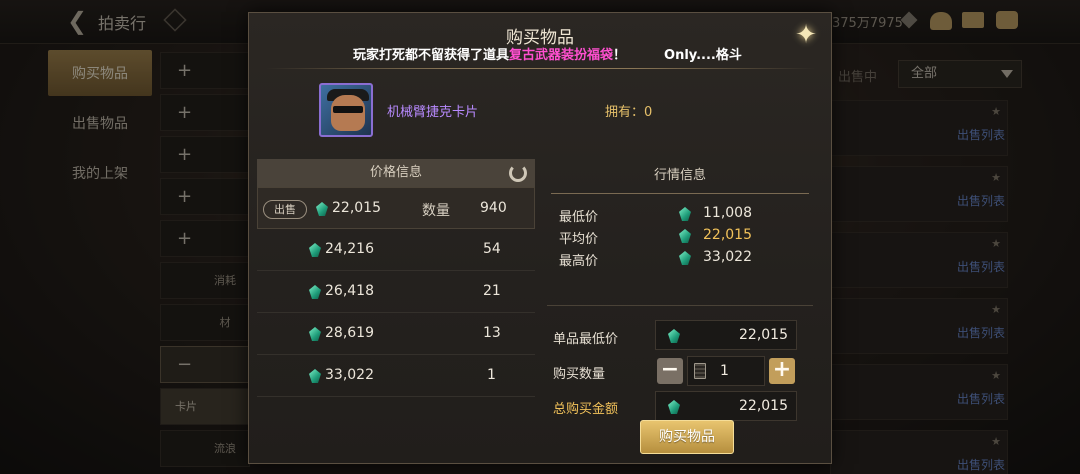  What do you see at coordinates (541, 114) in the screenshot?
I see `item-summary: 机械臂捷克卡片 拥有：0` at bounding box center [541, 114].